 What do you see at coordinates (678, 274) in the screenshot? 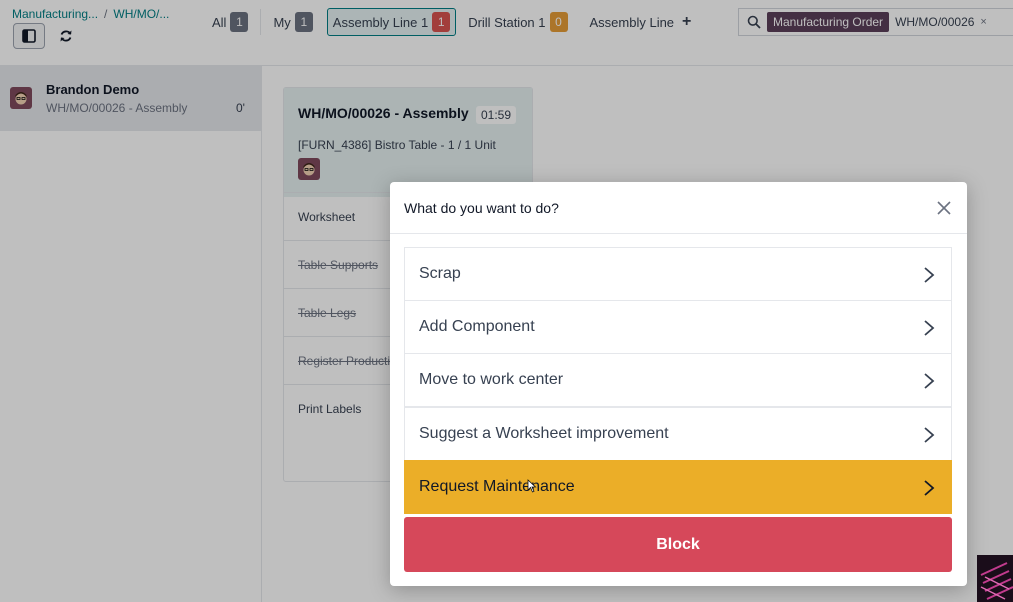
I see `scrap-button: Scrap` at bounding box center [678, 274].